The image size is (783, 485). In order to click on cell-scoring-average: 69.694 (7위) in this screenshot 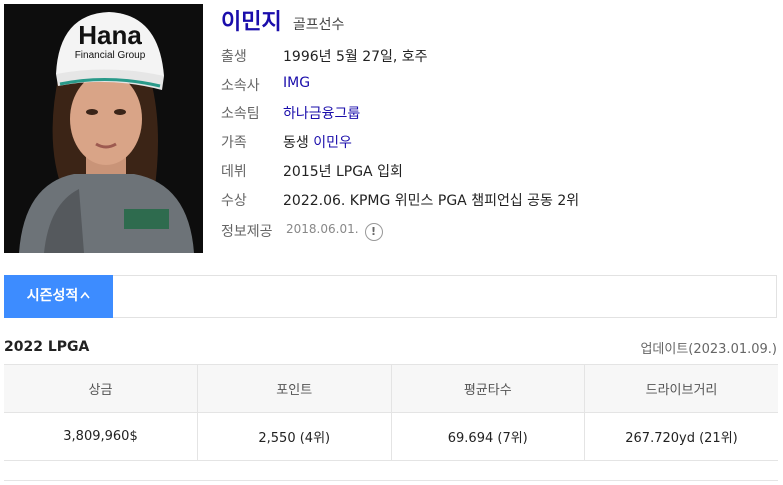, I will do `click(488, 436)`.